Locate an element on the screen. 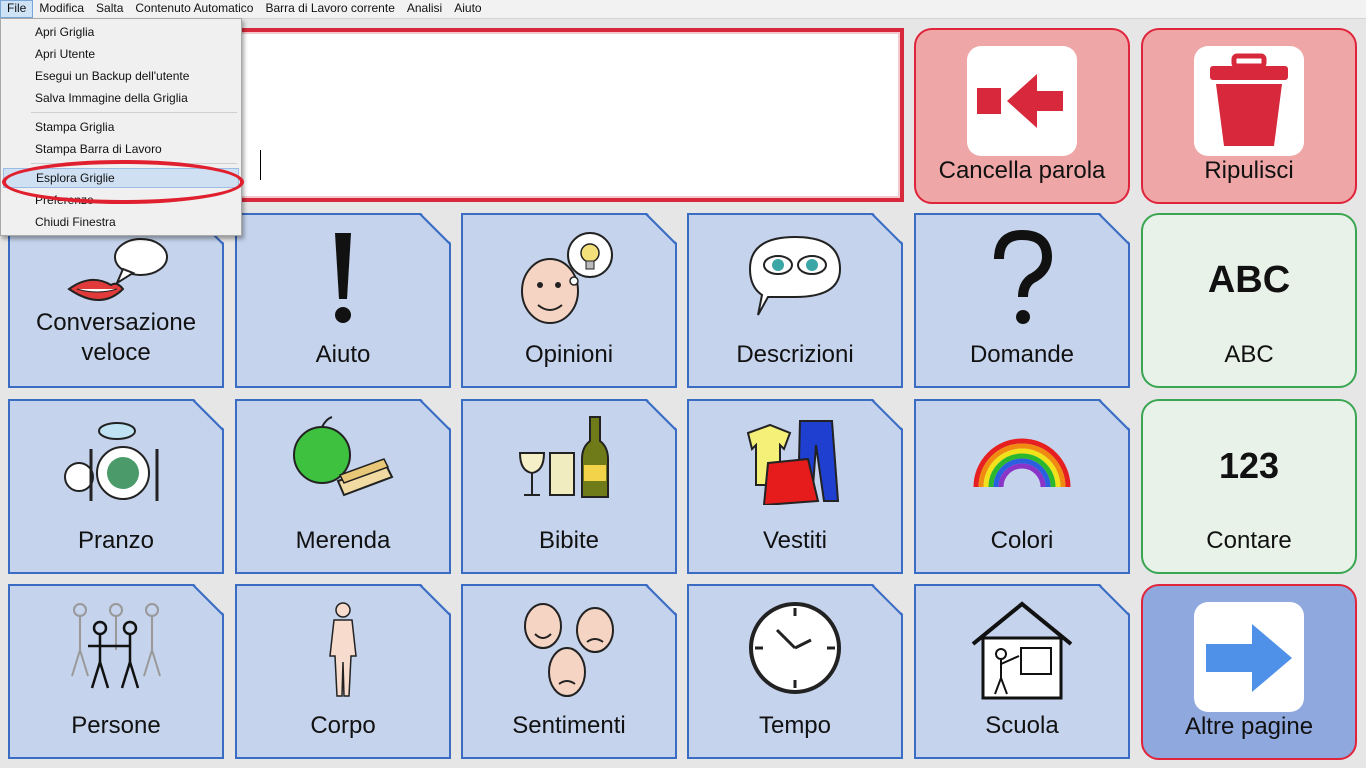 Image resolution: width=1366 pixels, height=768 pixels. cell-opinioni: Opinioni is located at coordinates (569, 300).